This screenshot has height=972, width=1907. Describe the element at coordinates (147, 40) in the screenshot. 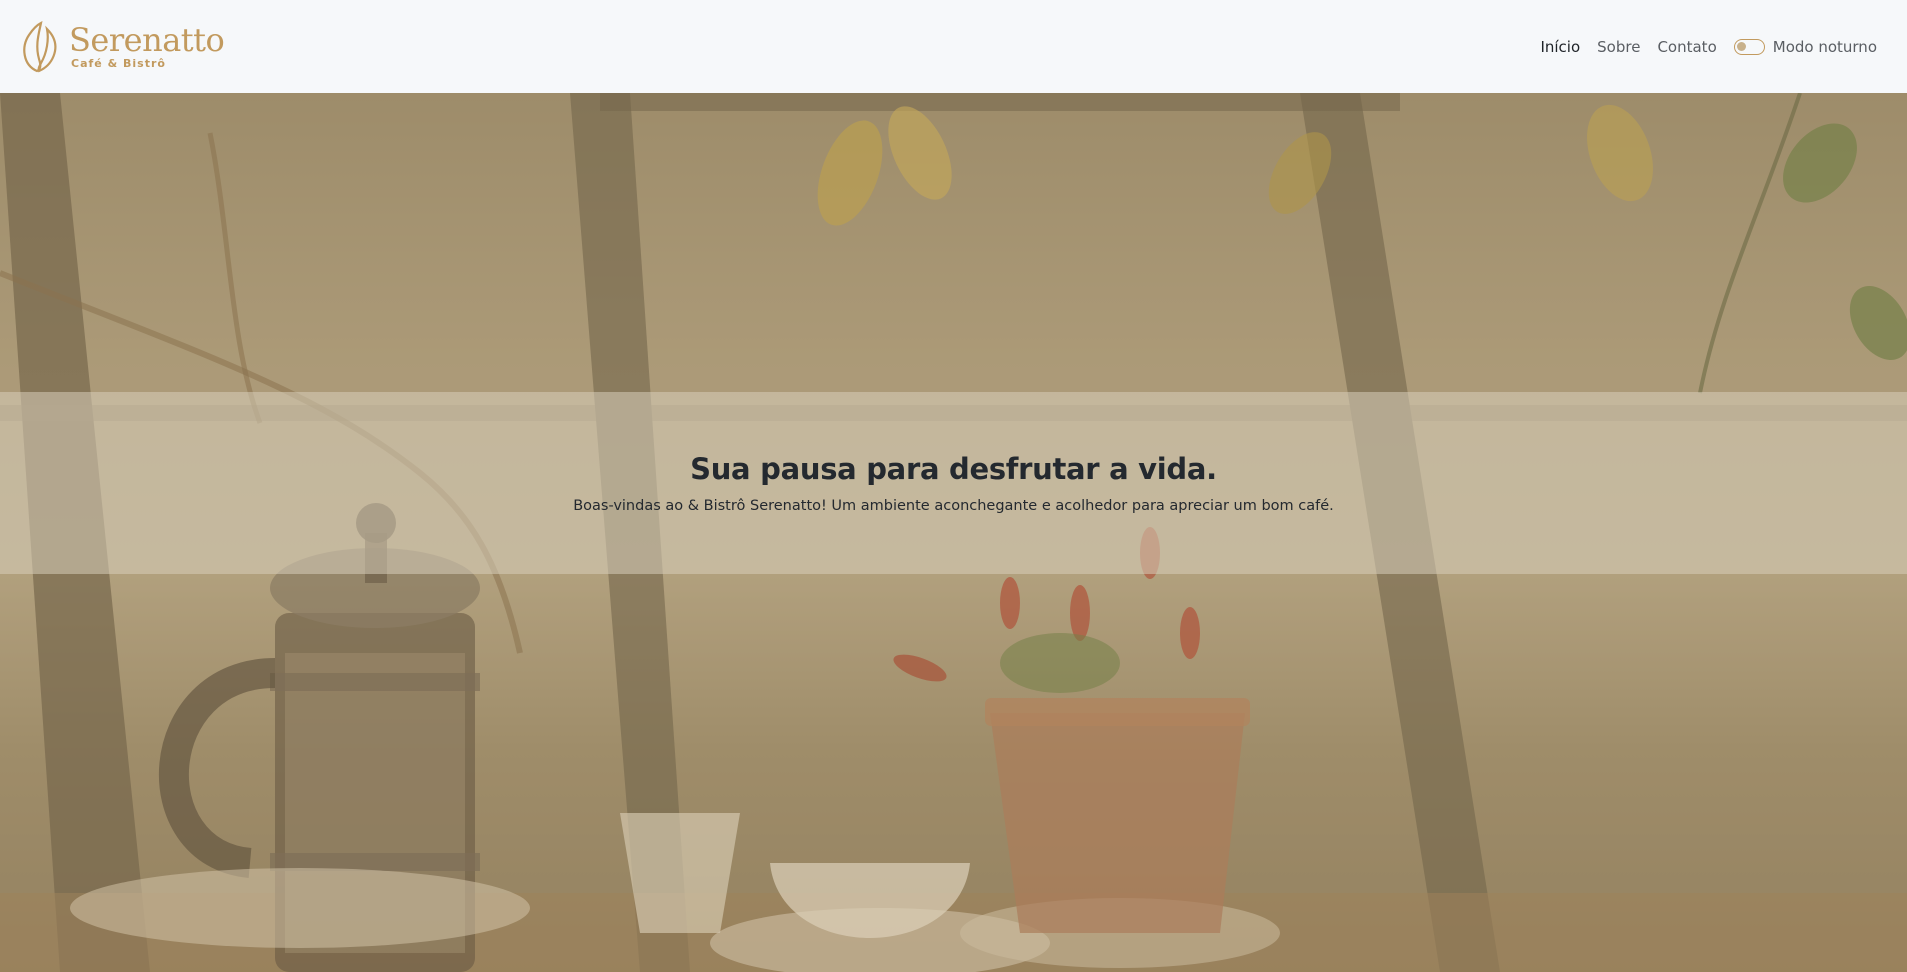

I see `brand-name: Serenatto` at that location.